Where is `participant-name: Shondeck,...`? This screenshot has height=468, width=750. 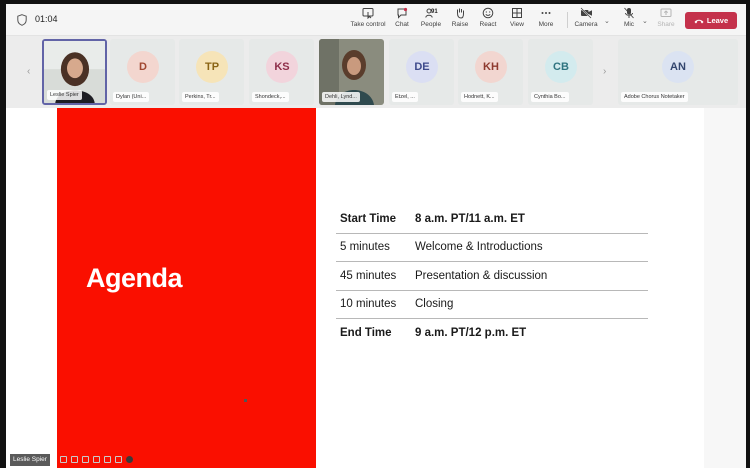 participant-name: Shondeck,... is located at coordinates (270, 97).